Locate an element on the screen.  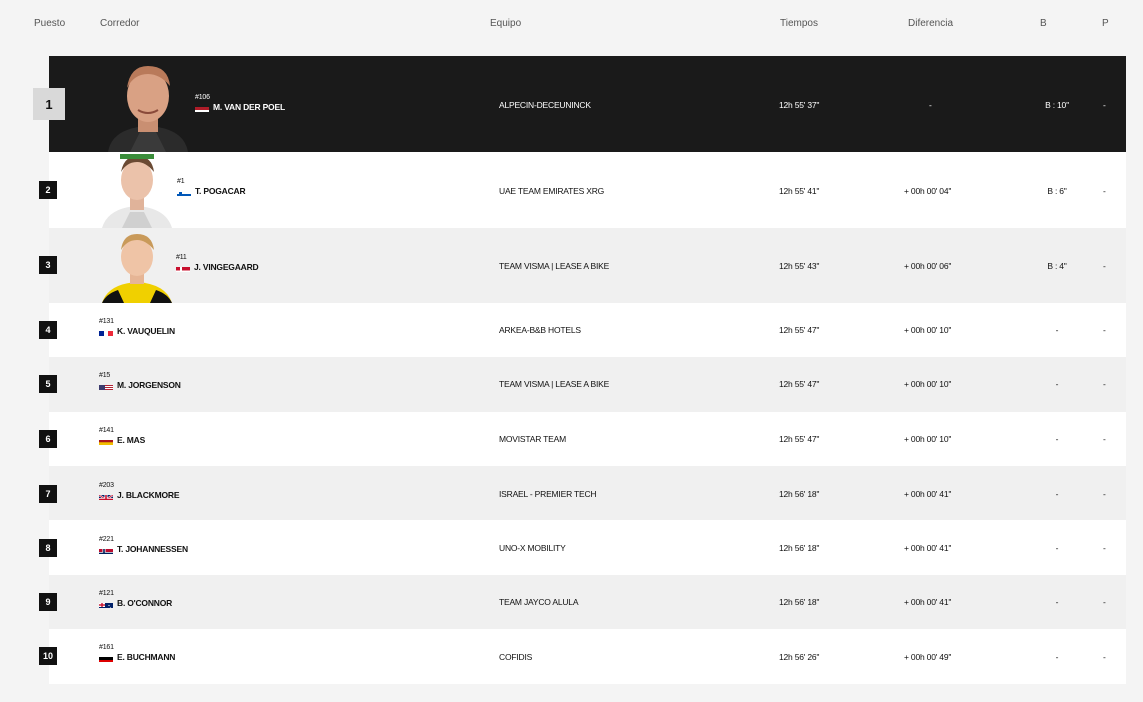
rider-name: K. VAUQUELIN is located at coordinates (146, 331).